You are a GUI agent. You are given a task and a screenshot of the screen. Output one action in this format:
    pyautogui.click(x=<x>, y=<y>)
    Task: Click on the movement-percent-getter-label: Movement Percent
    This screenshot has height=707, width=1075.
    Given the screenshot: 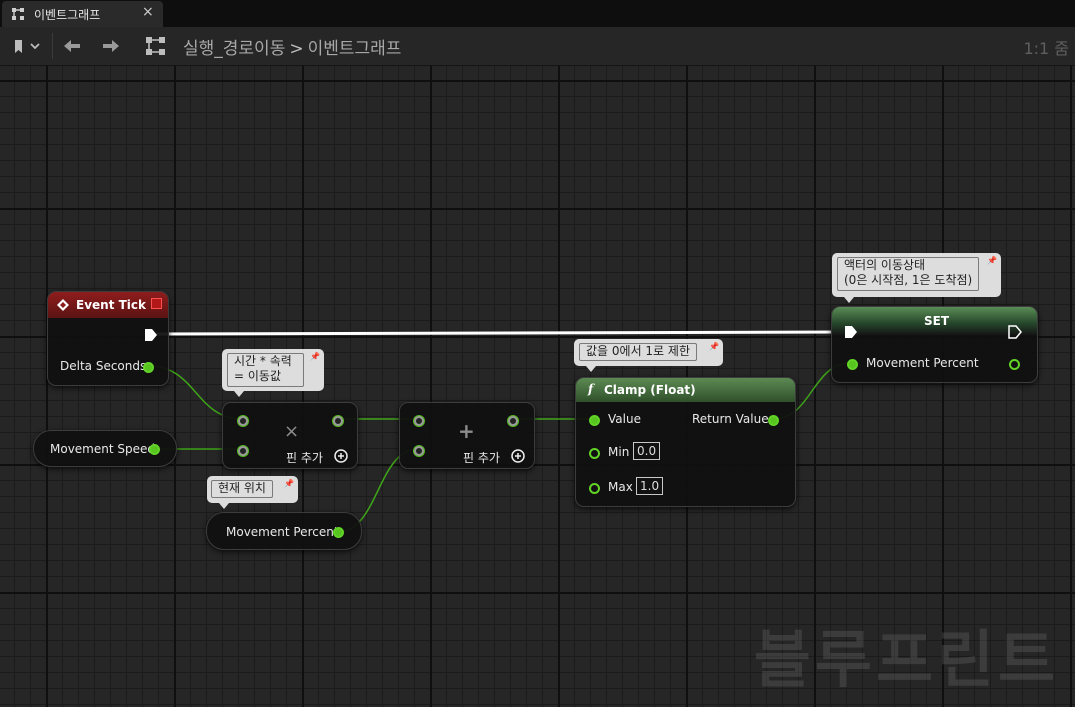 What is the action you would take?
    pyautogui.click(x=282, y=532)
    